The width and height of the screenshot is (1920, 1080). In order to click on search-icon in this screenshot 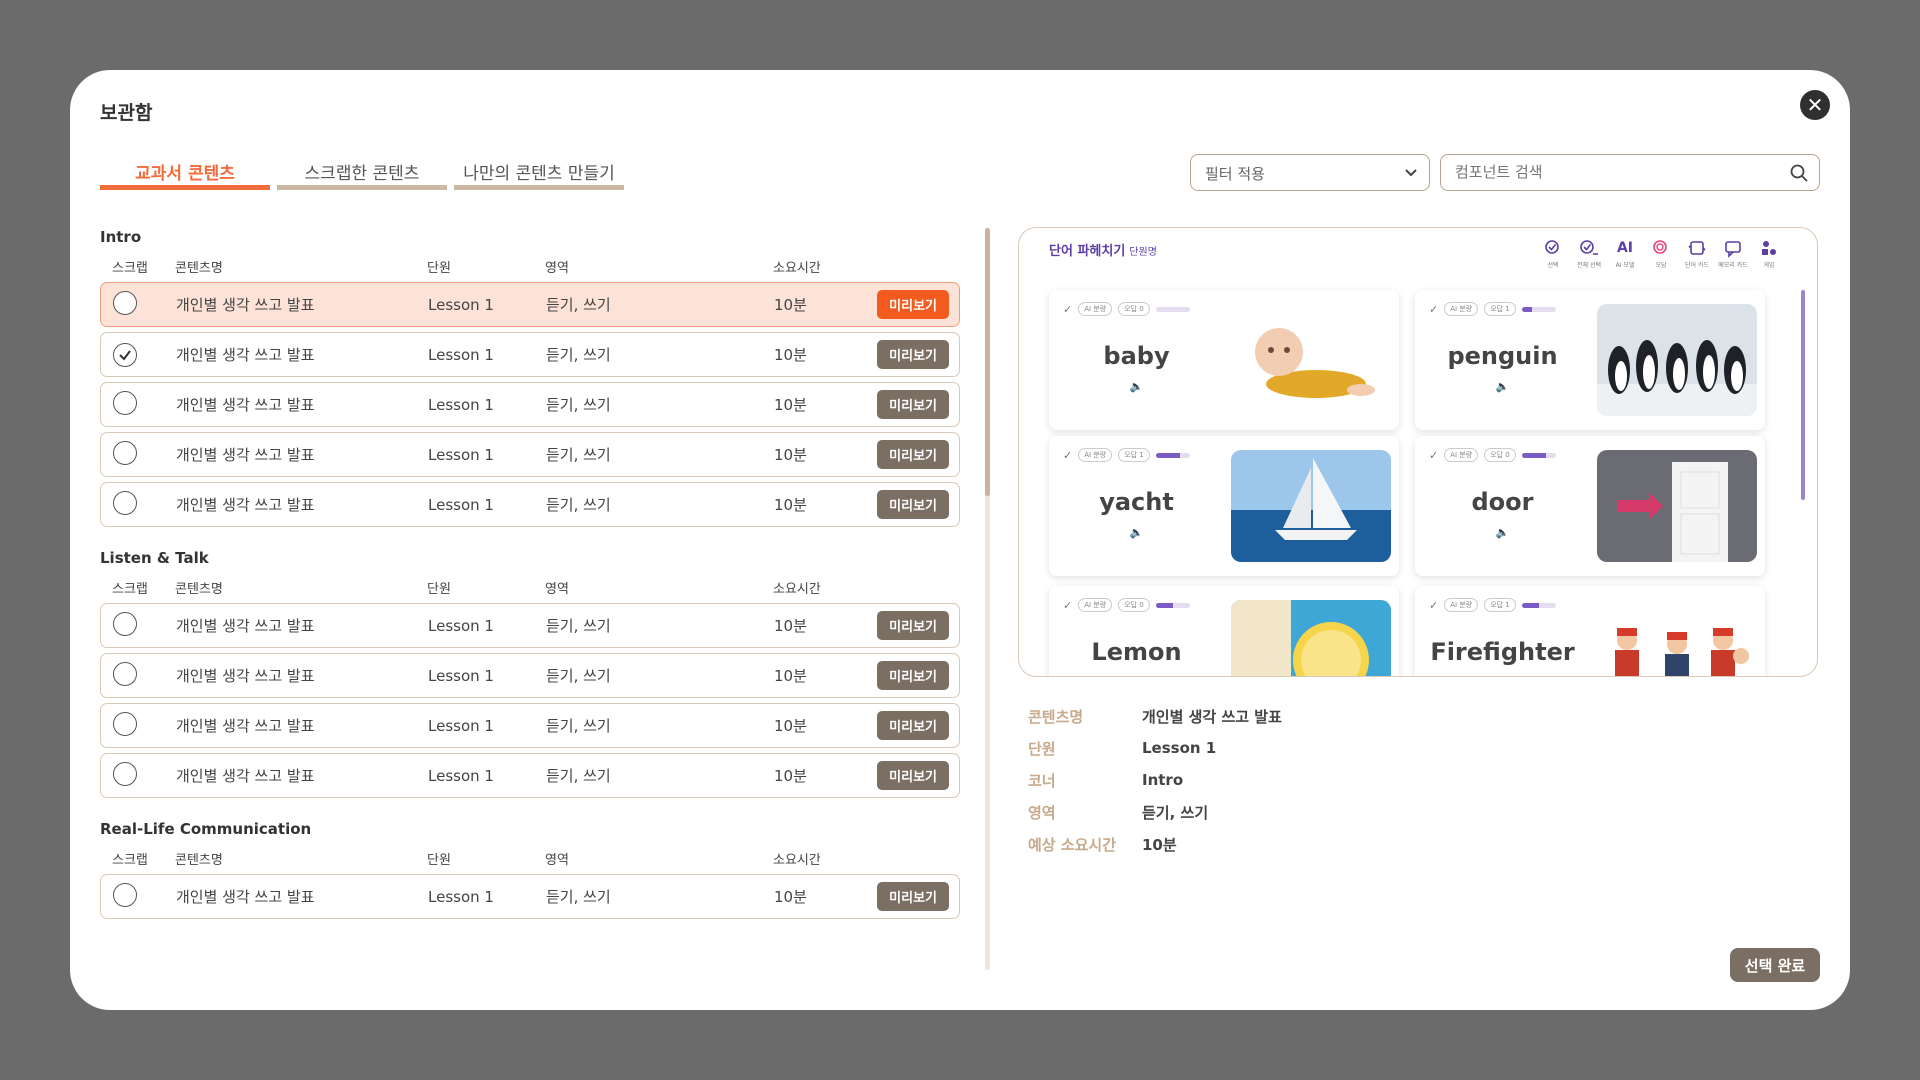, I will do `click(1799, 173)`.